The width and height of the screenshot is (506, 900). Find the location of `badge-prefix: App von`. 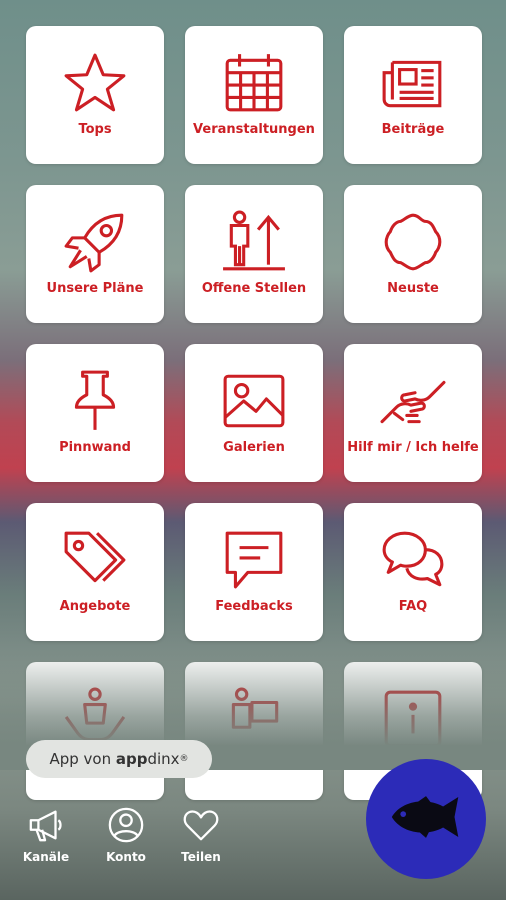

badge-prefix: App von is located at coordinates (82, 759).